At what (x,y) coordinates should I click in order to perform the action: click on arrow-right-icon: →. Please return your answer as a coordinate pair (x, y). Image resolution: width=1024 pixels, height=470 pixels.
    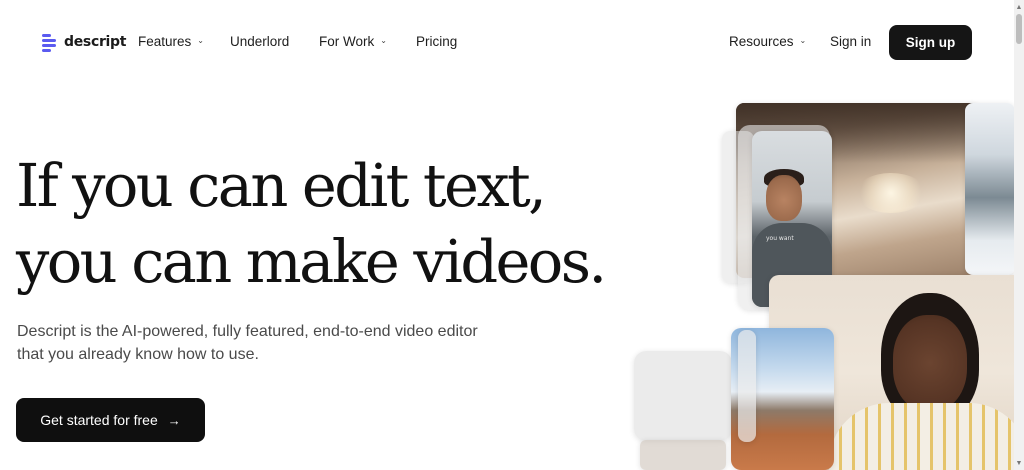
    Looking at the image, I should click on (174, 420).